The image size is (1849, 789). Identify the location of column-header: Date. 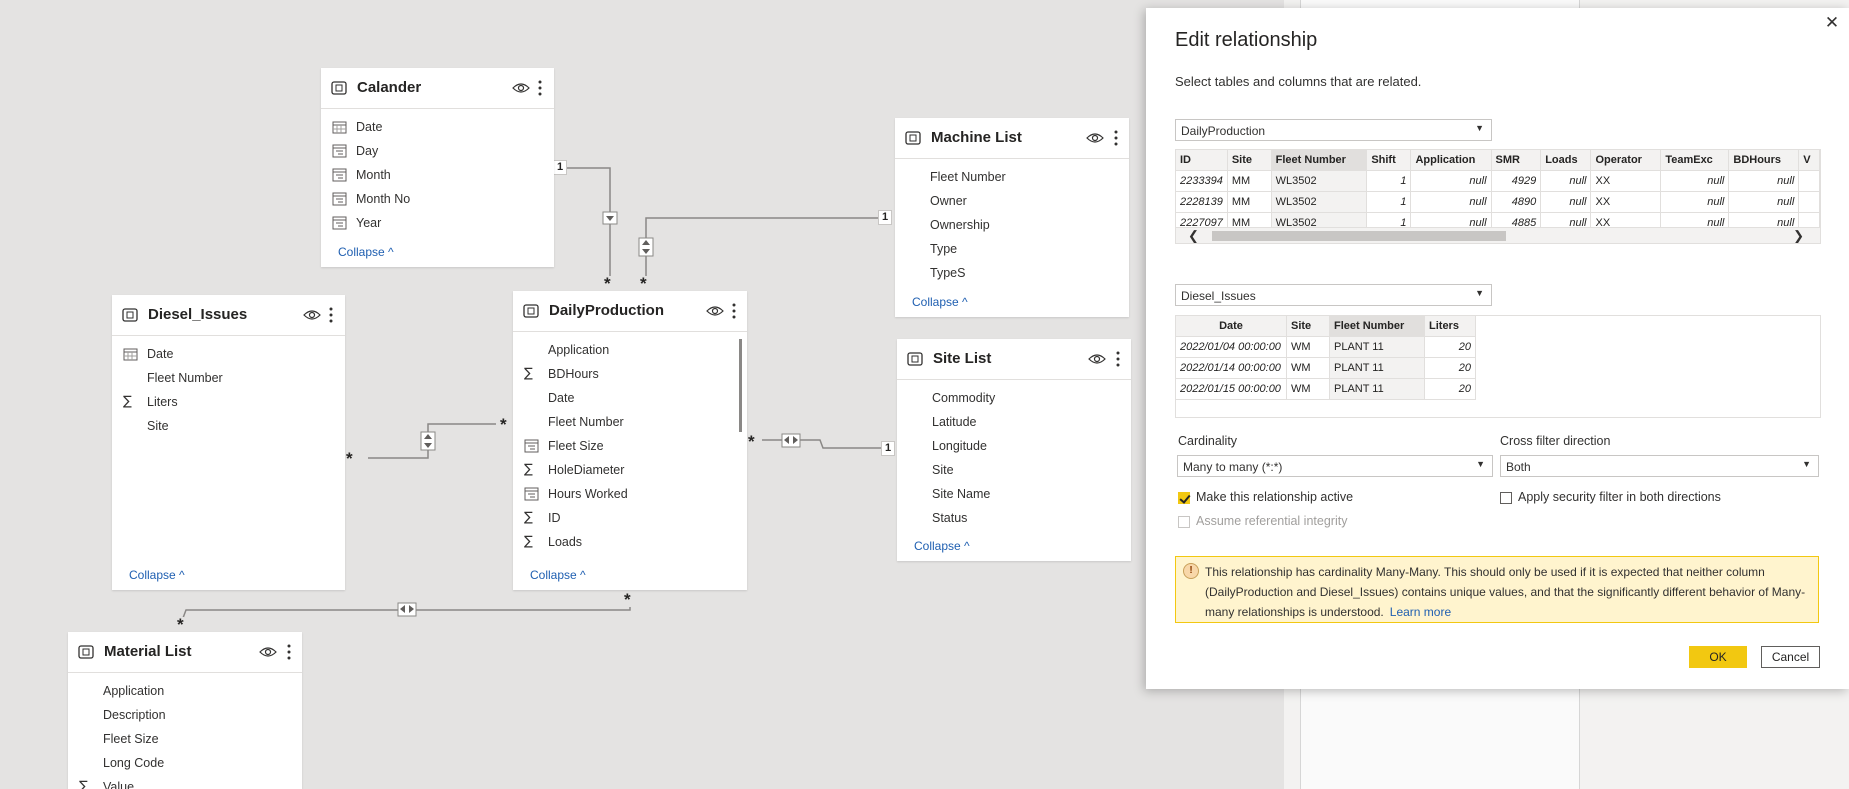
(1231, 326).